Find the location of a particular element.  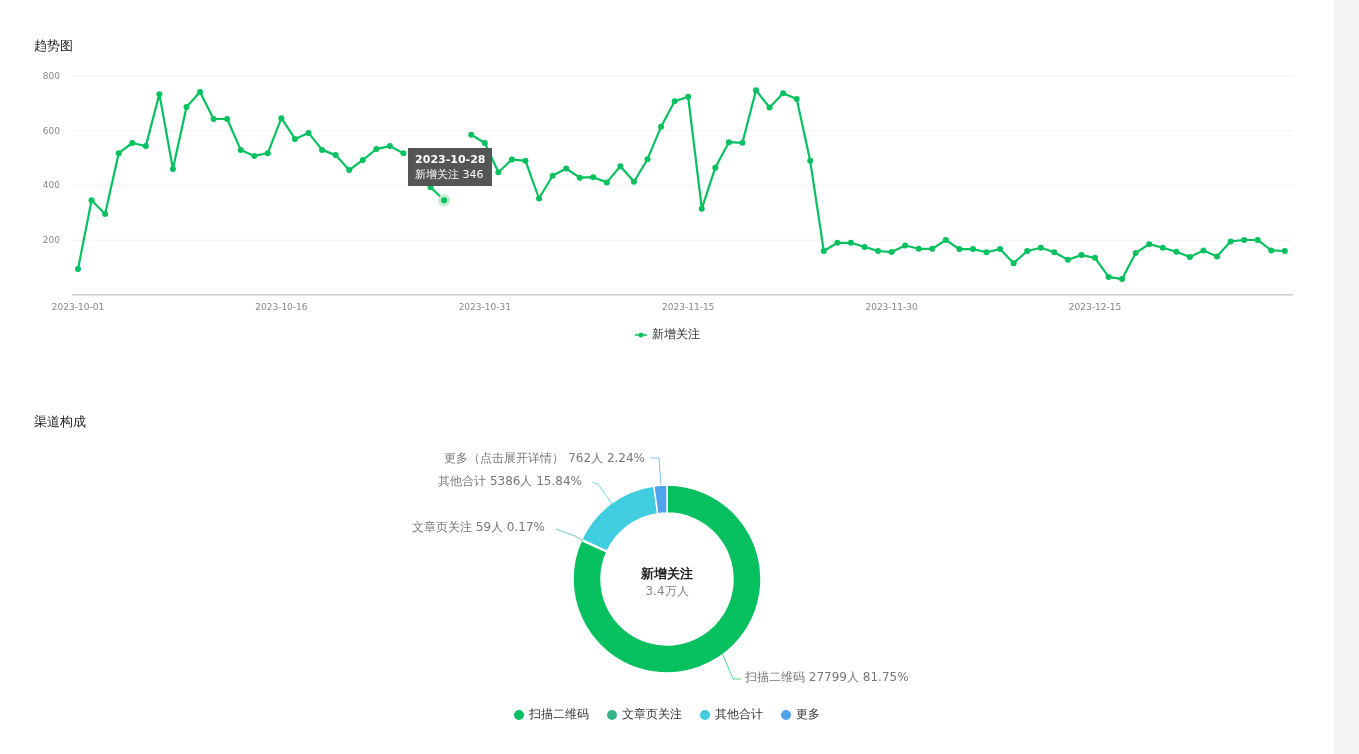

donut-center-title: 新增关注 is located at coordinates (667, 573).